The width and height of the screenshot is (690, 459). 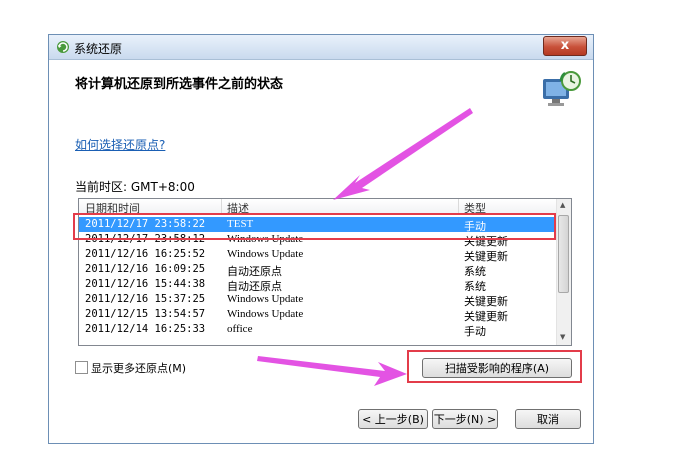 I want to click on table-row: 2011/12/16 15:37:25 Windows Update 关键更新, so click(x=318, y=300).